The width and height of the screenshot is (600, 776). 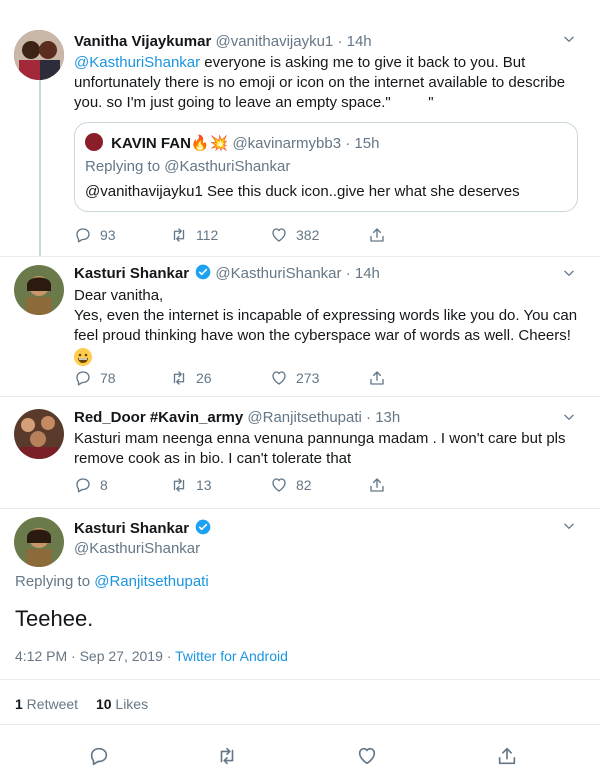 What do you see at coordinates (291, 485) in the screenshot?
I see `like-button: 82` at bounding box center [291, 485].